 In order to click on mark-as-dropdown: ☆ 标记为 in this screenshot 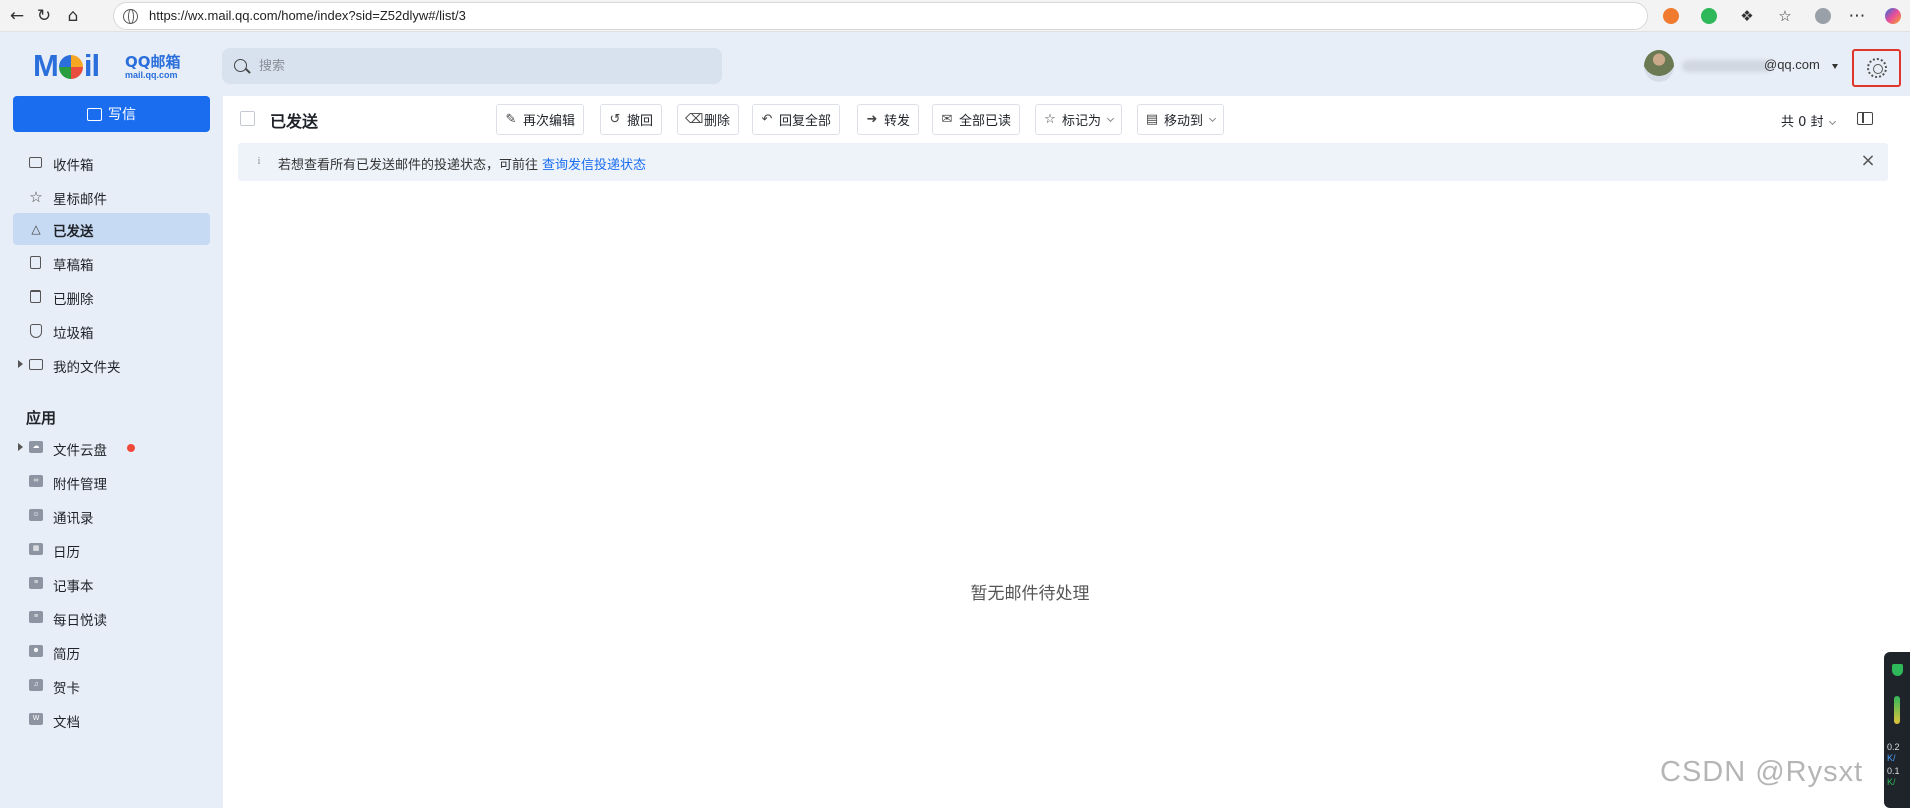, I will do `click(1079, 119)`.